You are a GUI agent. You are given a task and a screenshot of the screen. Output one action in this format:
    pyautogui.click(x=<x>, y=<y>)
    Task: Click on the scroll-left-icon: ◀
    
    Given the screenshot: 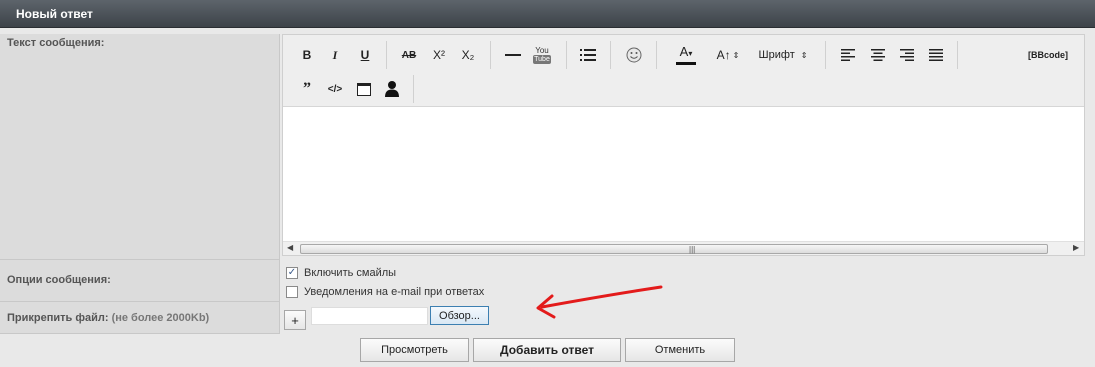 What is the action you would take?
    pyautogui.click(x=290, y=247)
    